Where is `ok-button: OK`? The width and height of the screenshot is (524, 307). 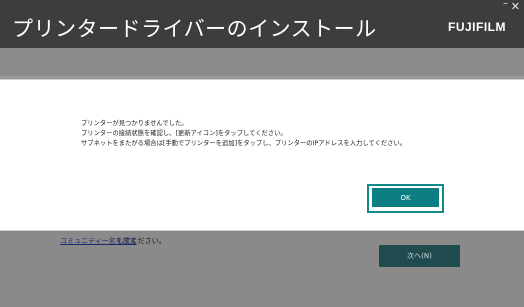
ok-button: OK is located at coordinates (405, 197).